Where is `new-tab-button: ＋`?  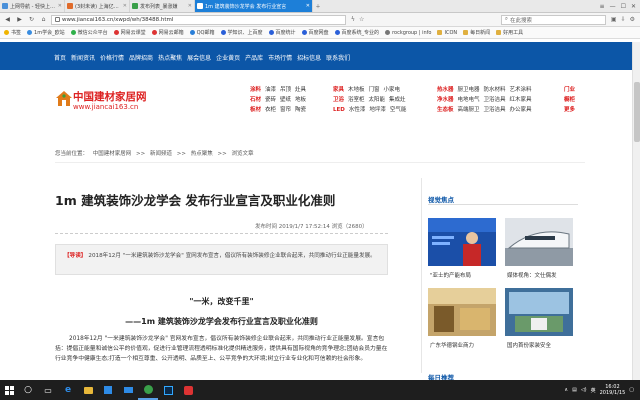 new-tab-button: ＋ is located at coordinates (318, 6).